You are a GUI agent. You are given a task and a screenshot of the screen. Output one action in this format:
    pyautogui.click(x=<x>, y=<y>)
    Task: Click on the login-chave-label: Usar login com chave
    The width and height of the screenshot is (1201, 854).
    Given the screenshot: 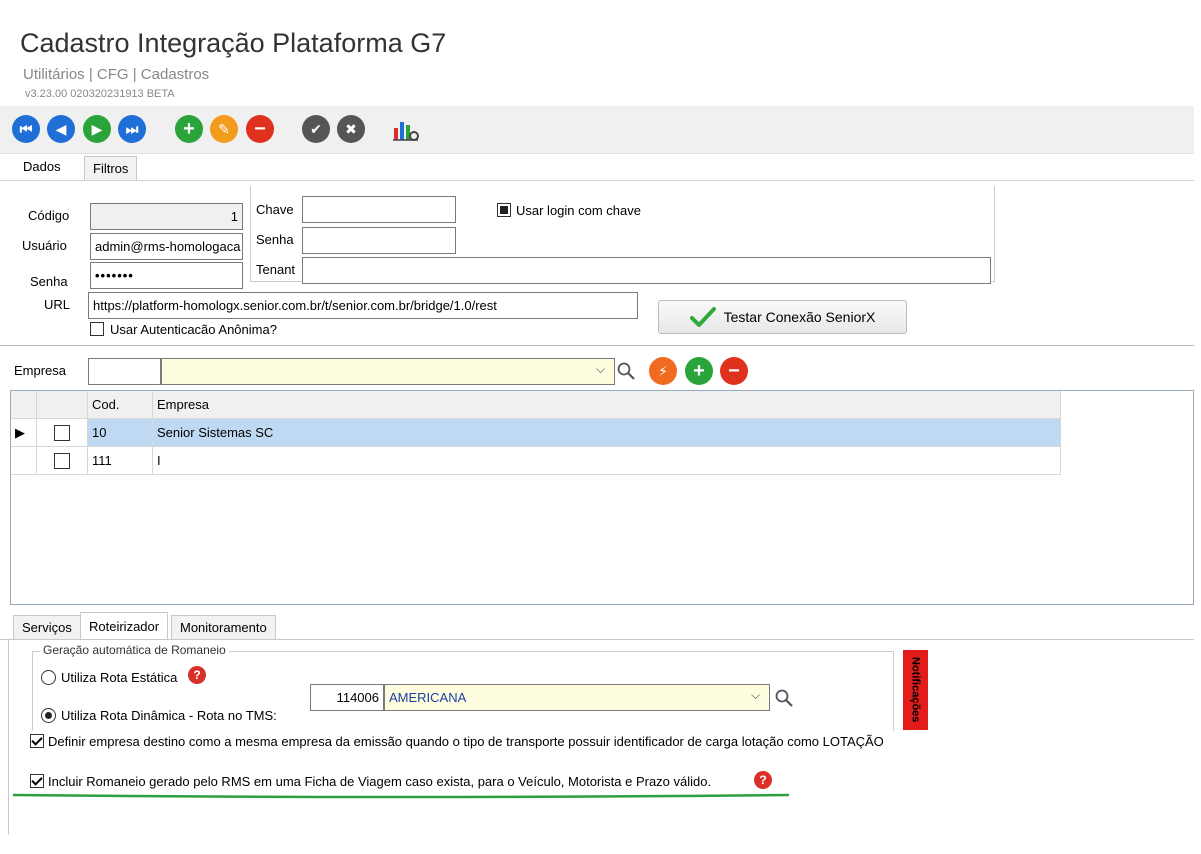 What is the action you would take?
    pyautogui.click(x=578, y=210)
    